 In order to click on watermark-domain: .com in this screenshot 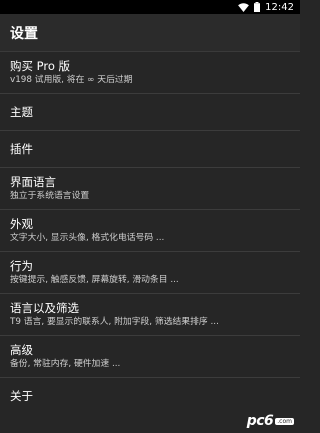, I will do `click(284, 421)`.